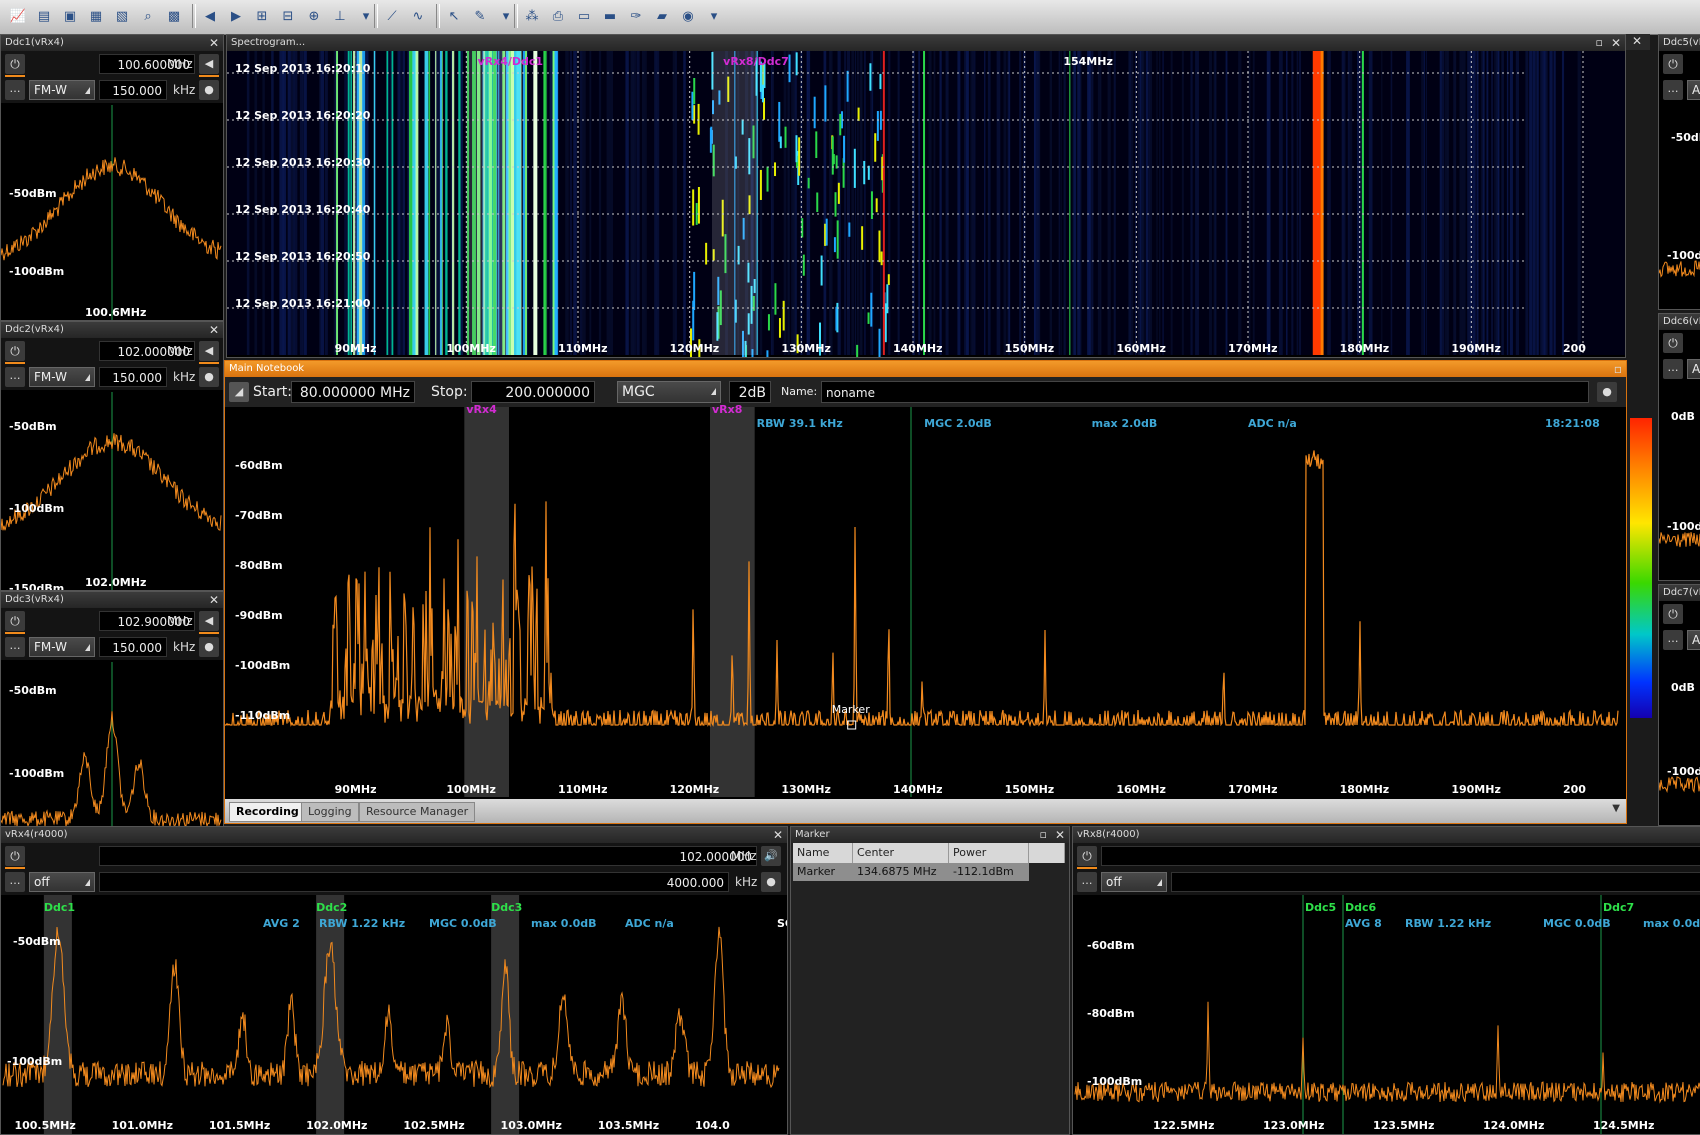 Image resolution: width=1700 pixels, height=1135 pixels. Describe the element at coordinates (989, 853) in the screenshot. I see `marker-col-power: Power` at that location.